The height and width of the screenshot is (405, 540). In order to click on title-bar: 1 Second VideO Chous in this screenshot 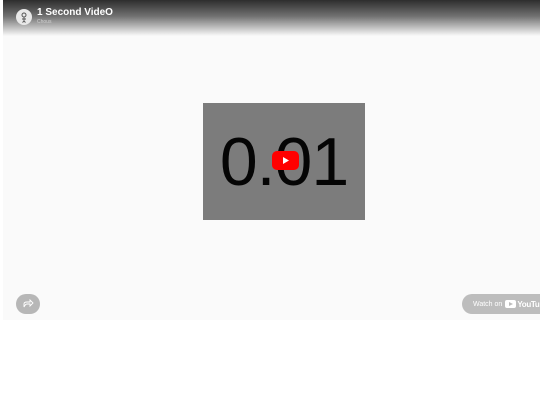, I will do `click(271, 18)`.